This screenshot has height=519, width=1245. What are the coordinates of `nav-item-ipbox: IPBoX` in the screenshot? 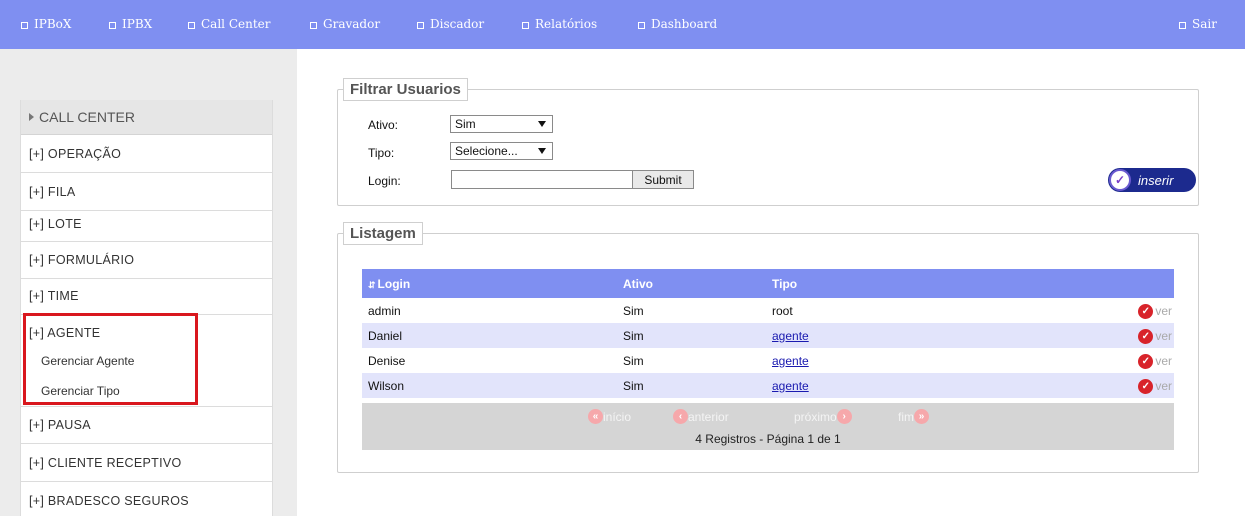 It's located at (46, 24).